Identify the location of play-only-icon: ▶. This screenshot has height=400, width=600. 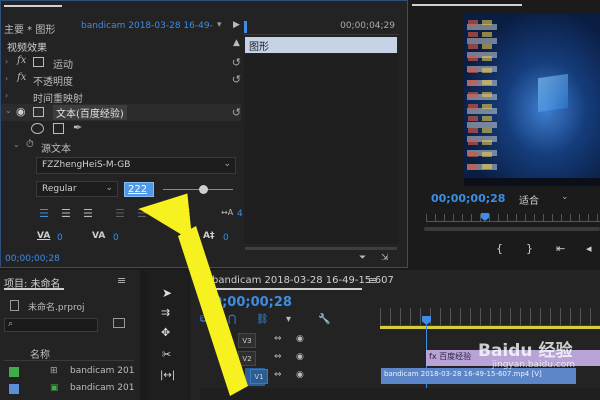
(236, 25).